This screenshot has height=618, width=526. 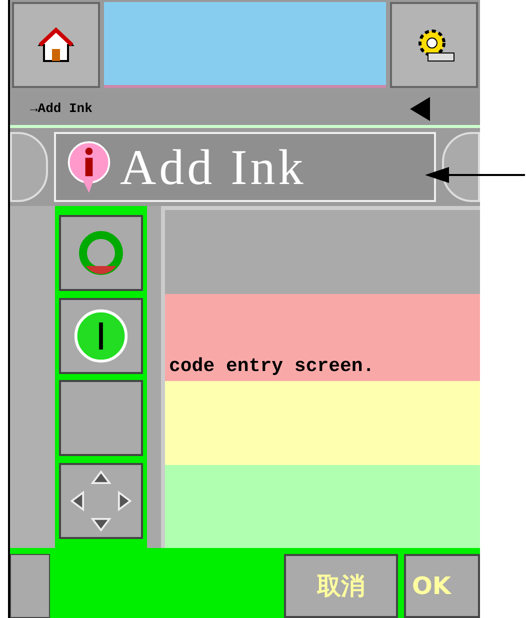 I want to click on round-button, so click(x=461, y=167).